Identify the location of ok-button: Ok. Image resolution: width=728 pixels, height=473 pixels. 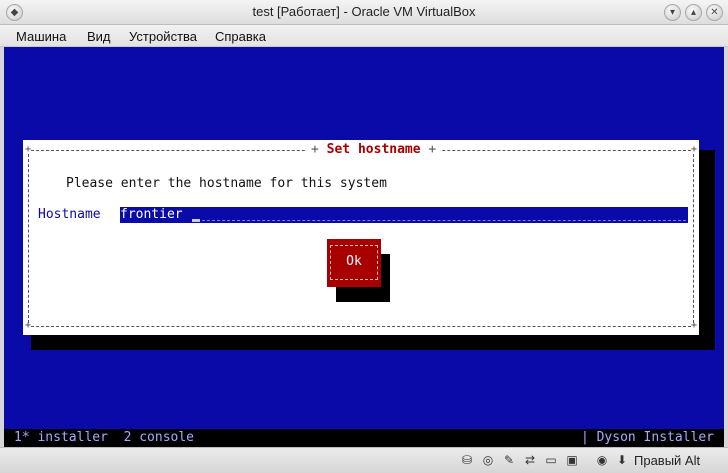
(354, 263).